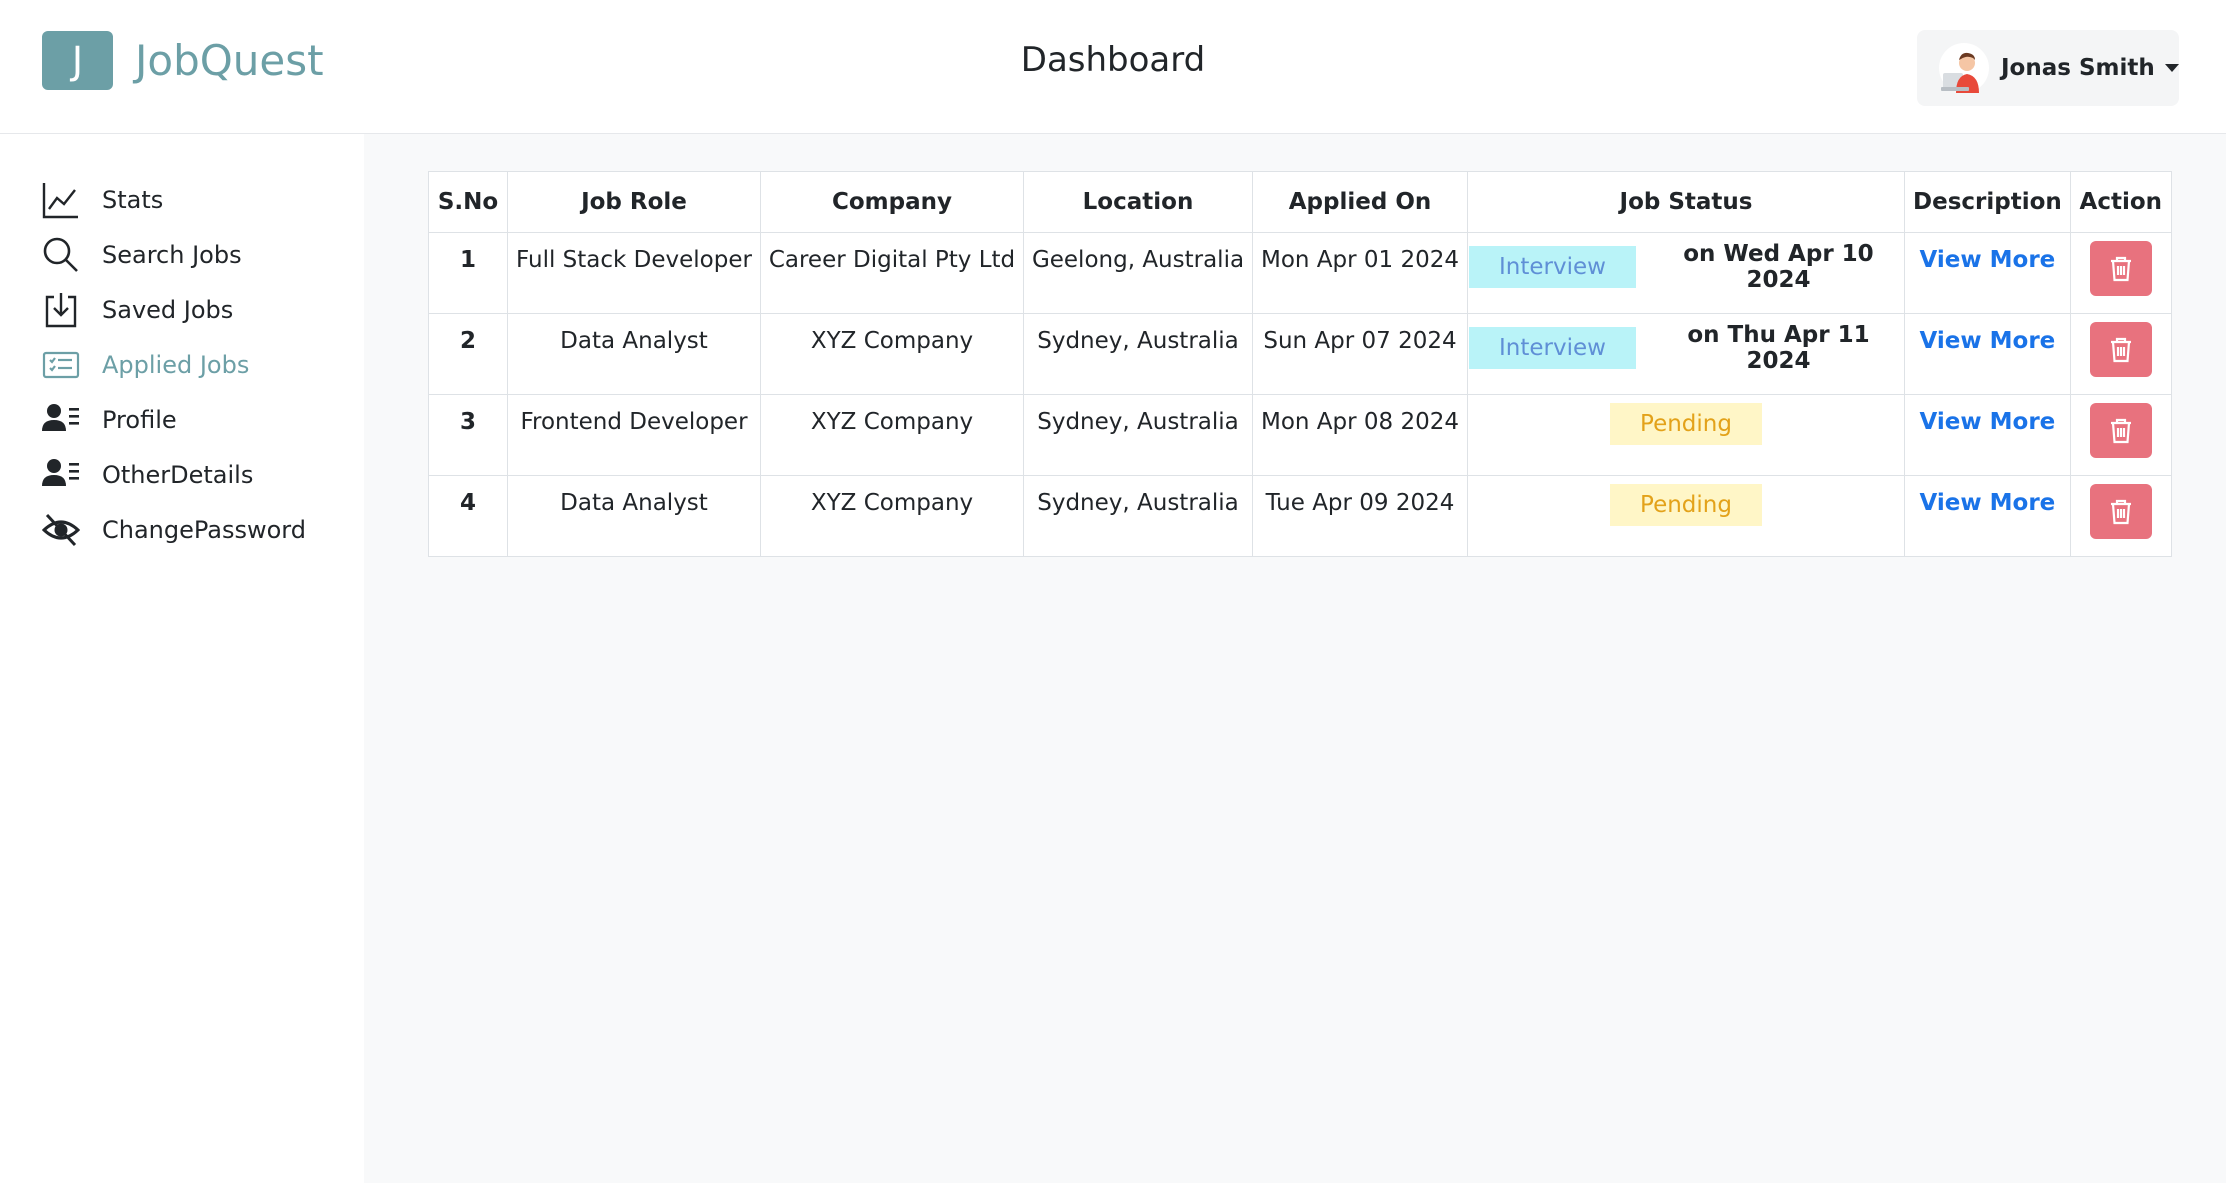 Image resolution: width=2226 pixels, height=1183 pixels. I want to click on line-chart-icon, so click(61, 200).